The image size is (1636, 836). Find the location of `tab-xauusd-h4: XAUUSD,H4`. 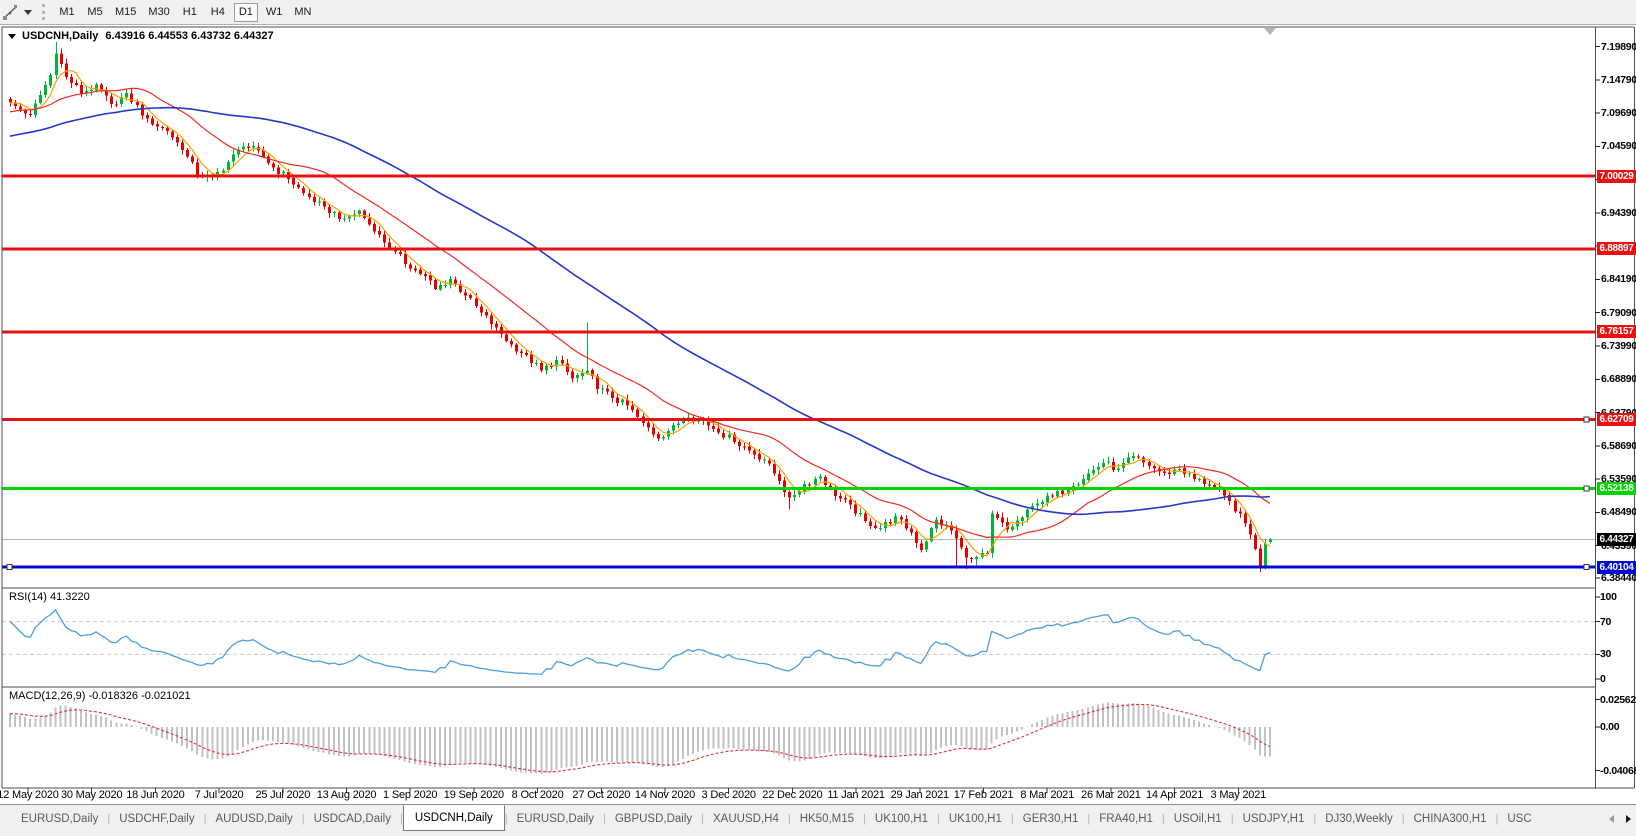

tab-xauusd-h4: XAUUSD,H4 is located at coordinates (746, 819).